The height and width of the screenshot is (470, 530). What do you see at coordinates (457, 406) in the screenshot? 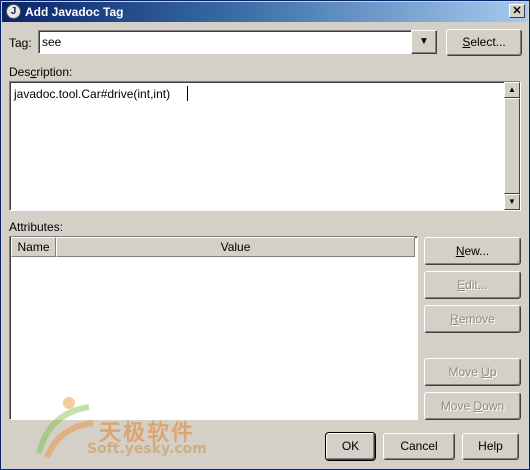
I see `move-down-pre: Move` at bounding box center [457, 406].